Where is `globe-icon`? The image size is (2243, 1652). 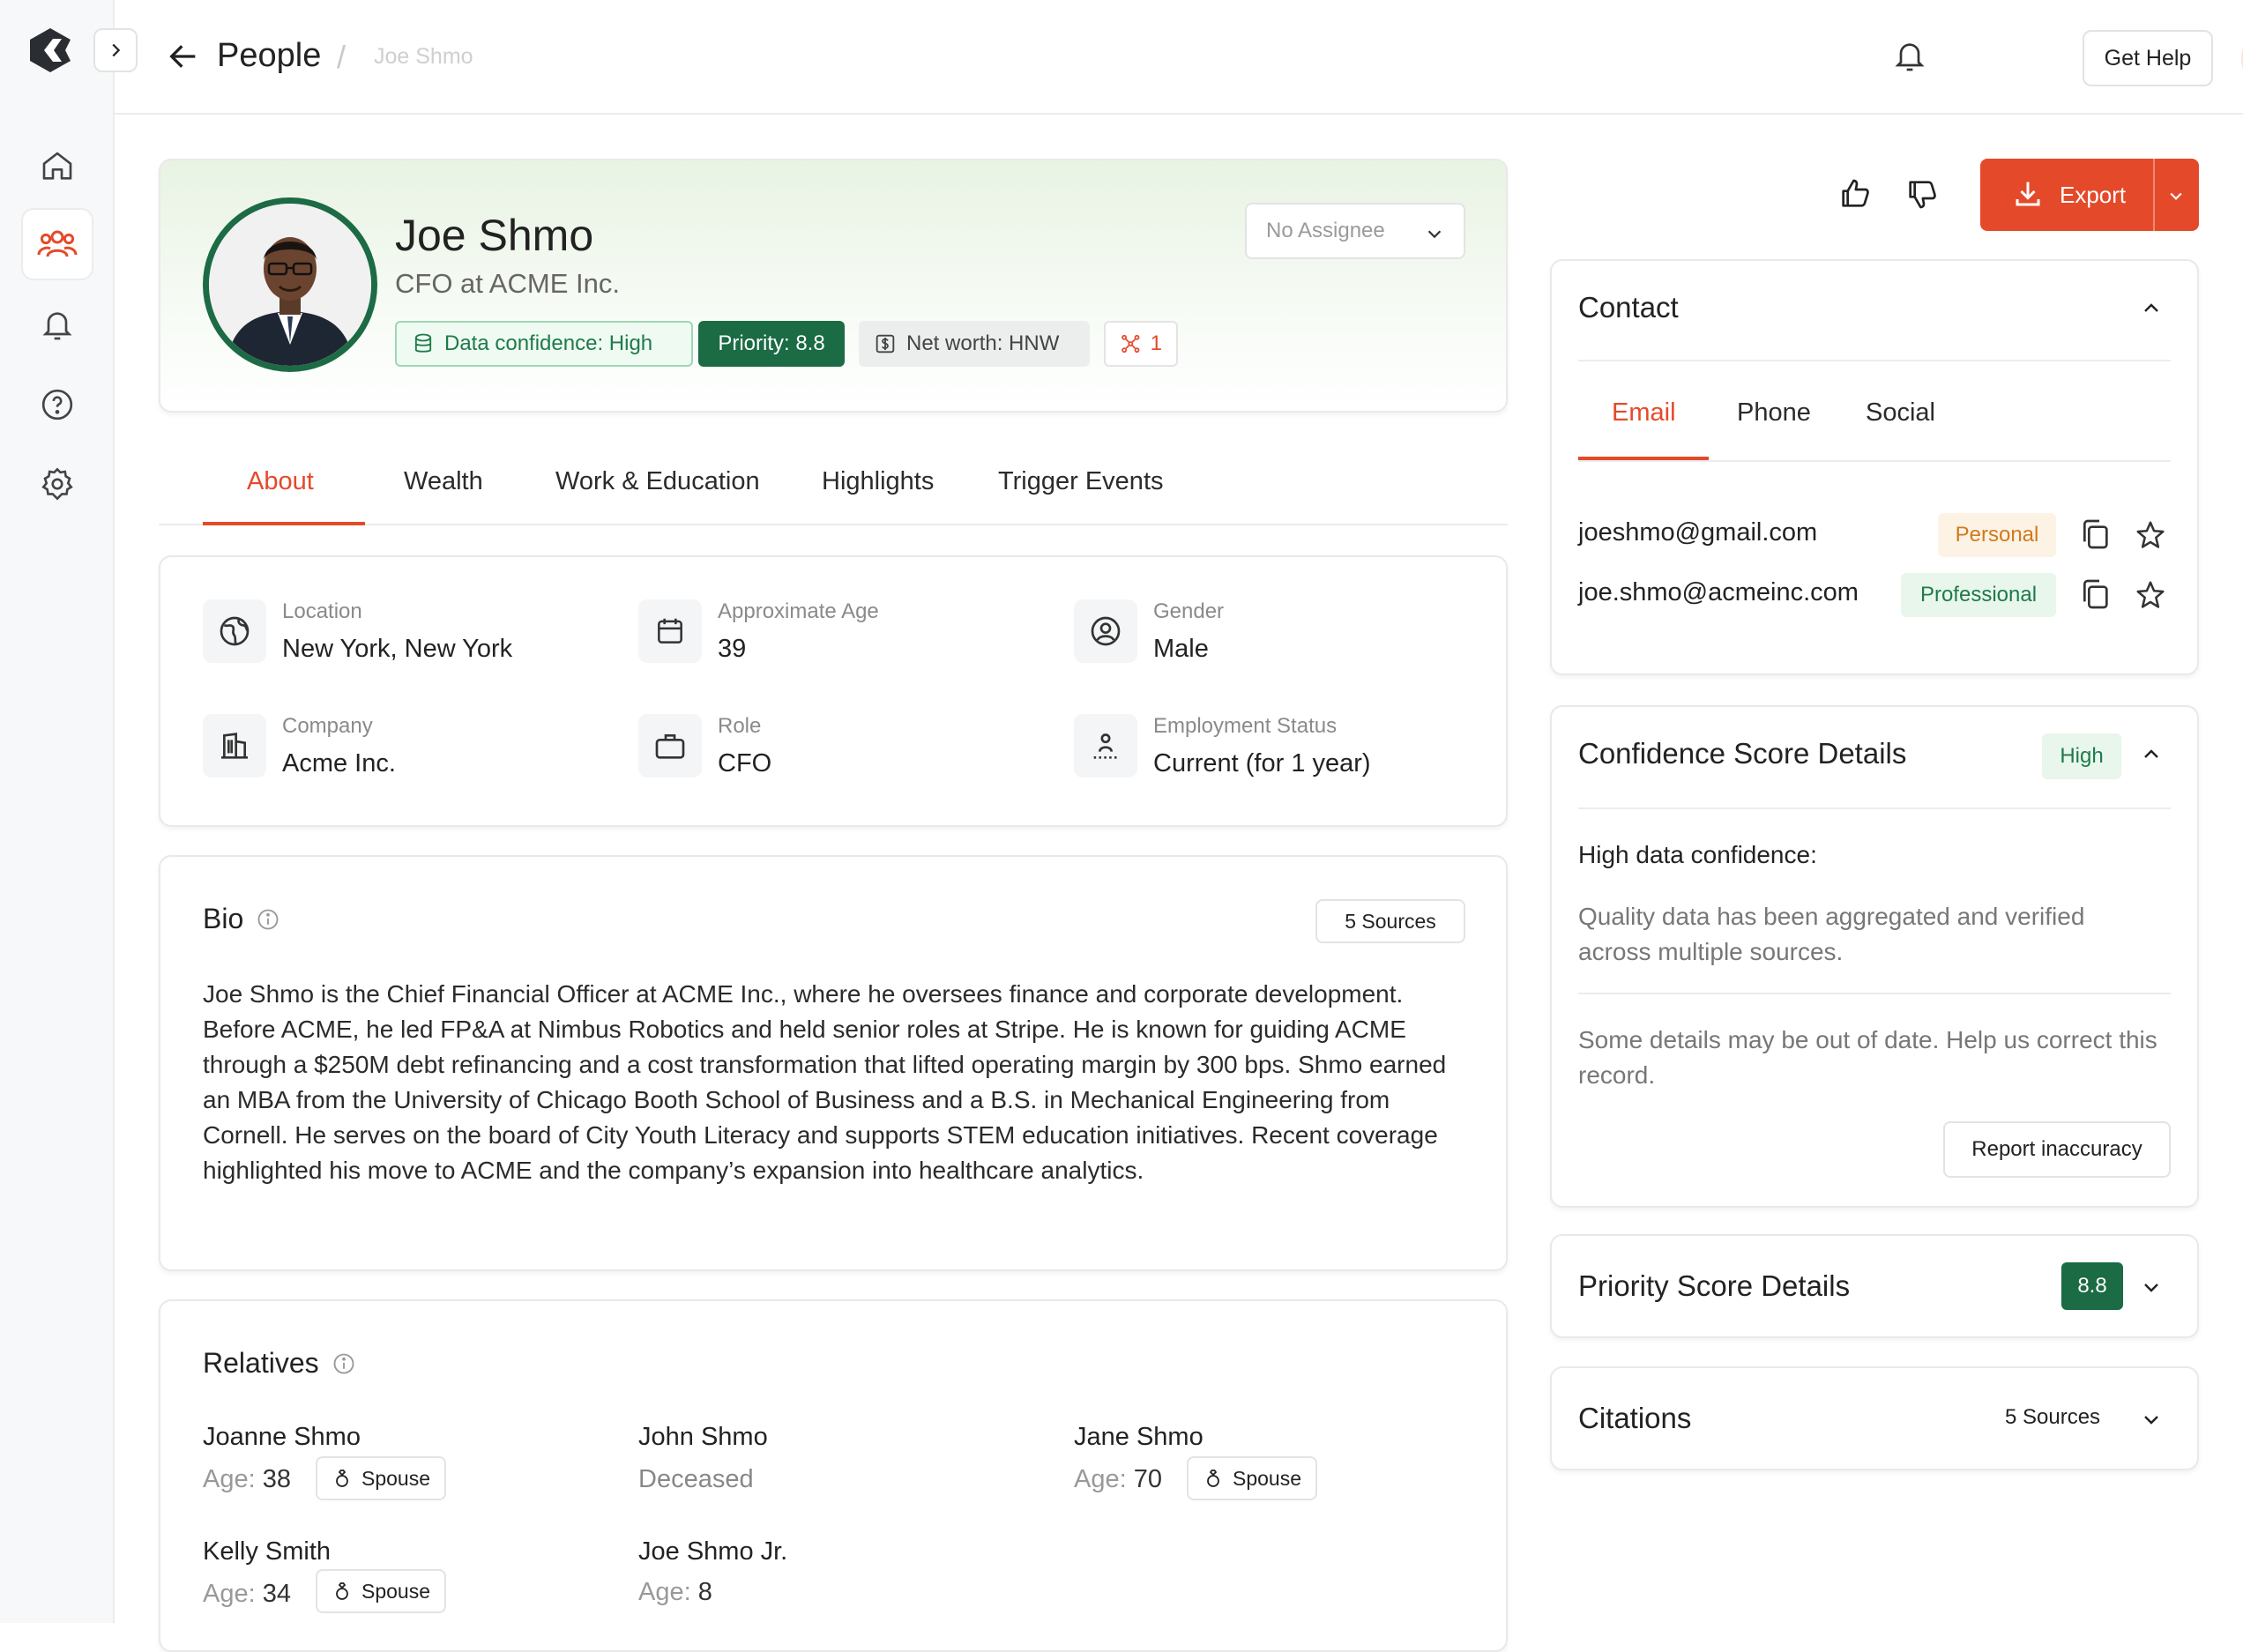 globe-icon is located at coordinates (235, 631).